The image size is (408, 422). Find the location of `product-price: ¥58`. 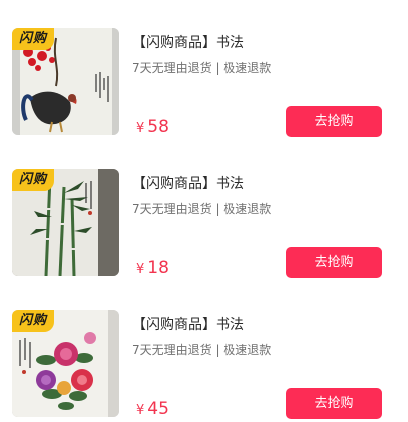

product-price: ¥58 is located at coordinates (152, 127).